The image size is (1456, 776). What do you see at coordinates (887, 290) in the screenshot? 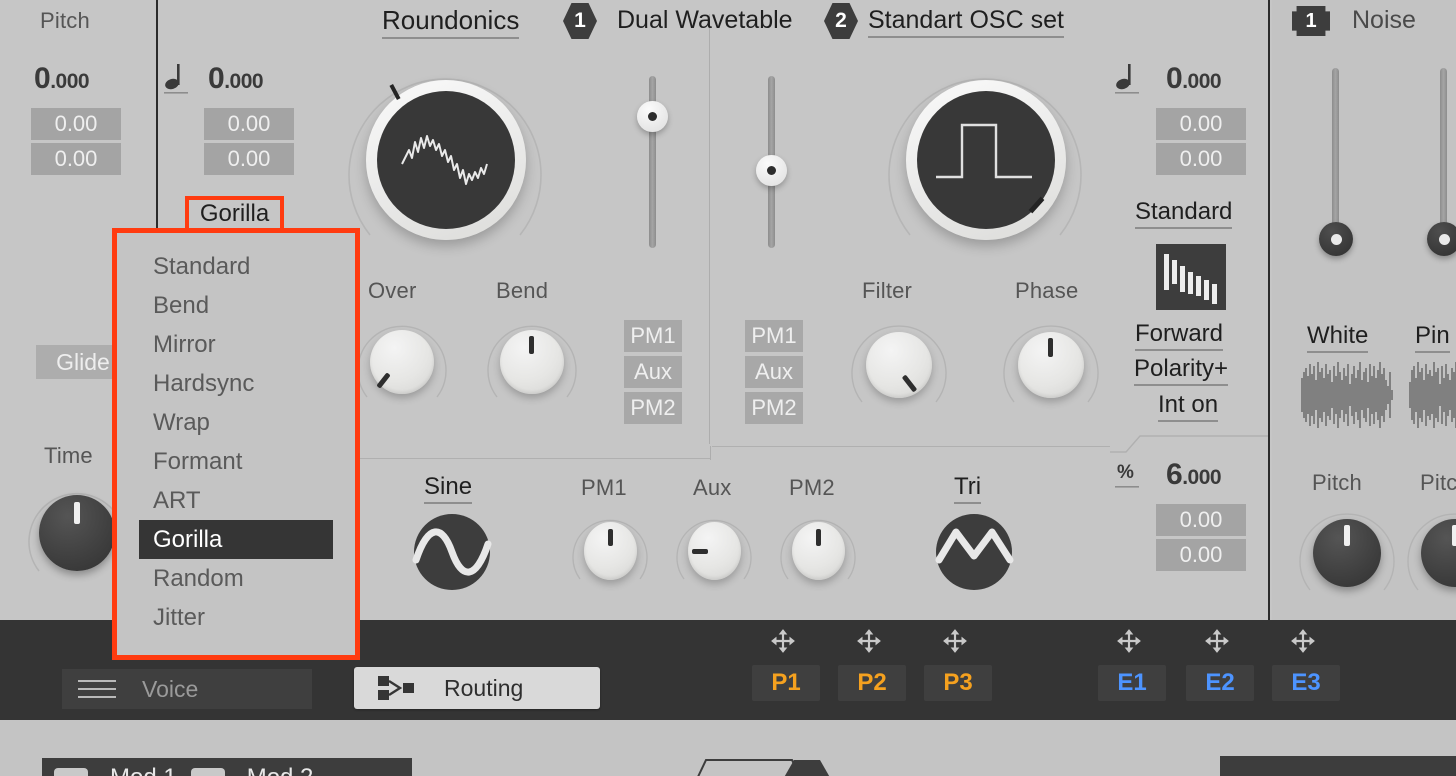
I see `osc2-filter-label: Filter` at bounding box center [887, 290].